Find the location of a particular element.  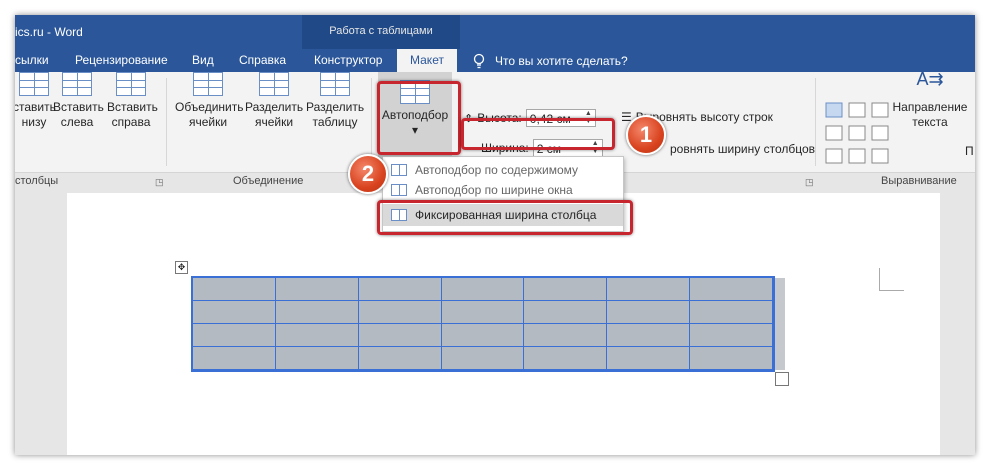

insert-left-button: Вставить слева is located at coordinates (78, 101).